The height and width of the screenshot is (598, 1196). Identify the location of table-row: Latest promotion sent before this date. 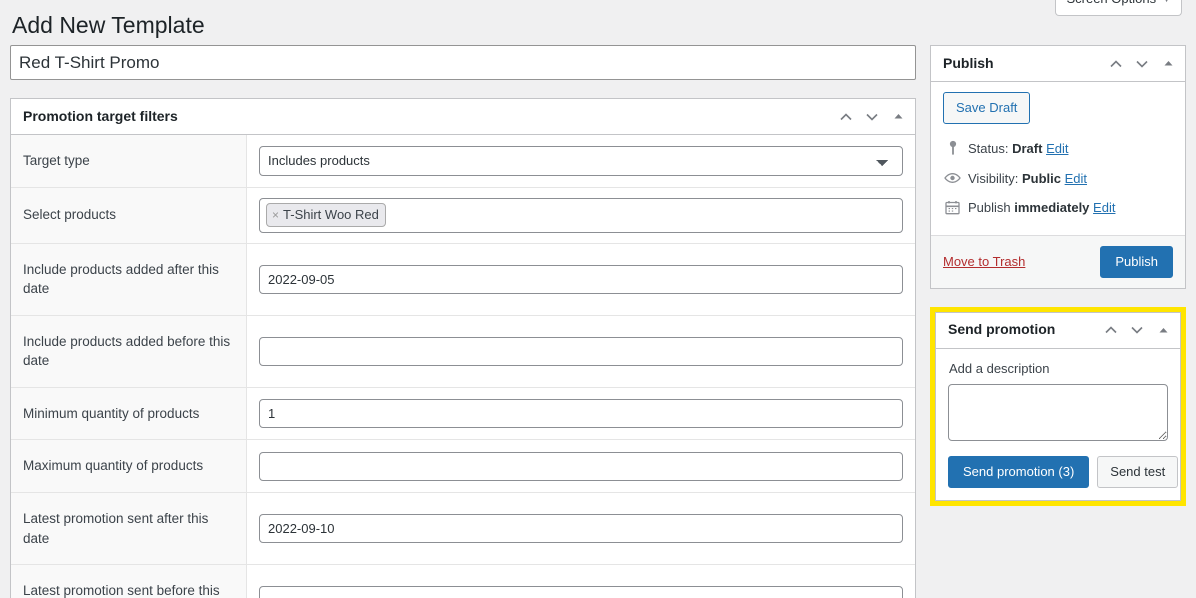
(463, 581).